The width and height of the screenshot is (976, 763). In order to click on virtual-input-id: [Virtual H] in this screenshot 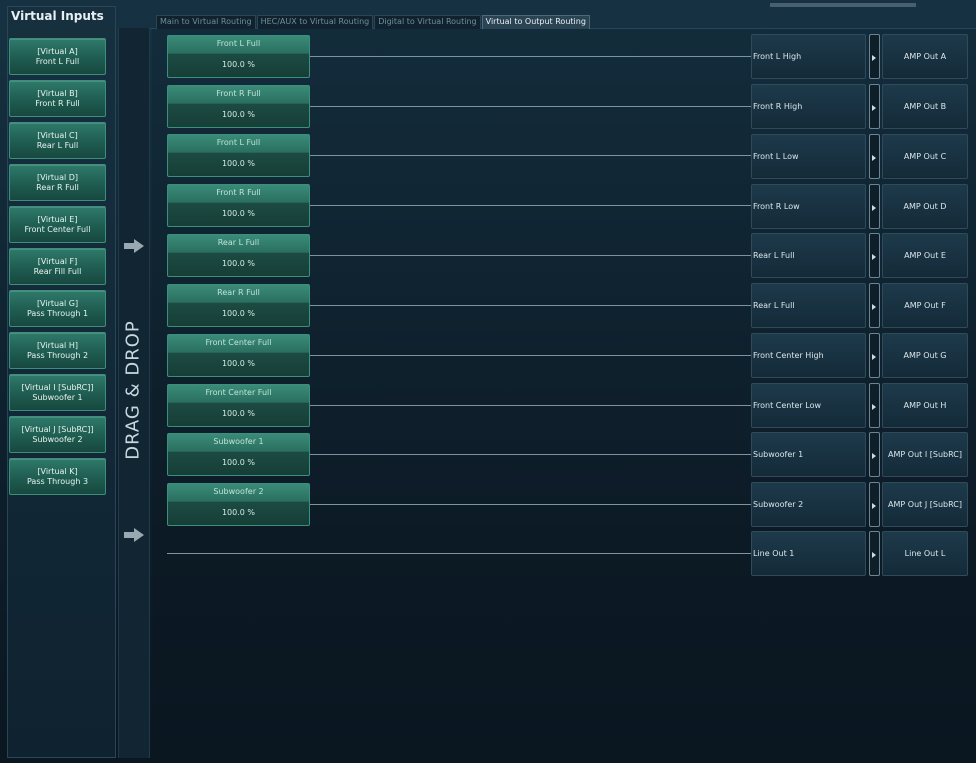, I will do `click(57, 345)`.